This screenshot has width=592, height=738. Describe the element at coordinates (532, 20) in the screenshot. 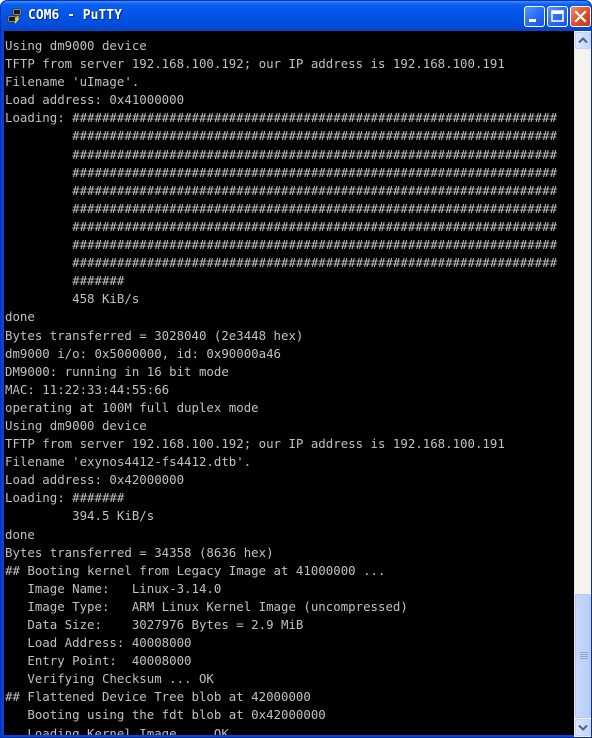

I see `minimize-icon` at that location.